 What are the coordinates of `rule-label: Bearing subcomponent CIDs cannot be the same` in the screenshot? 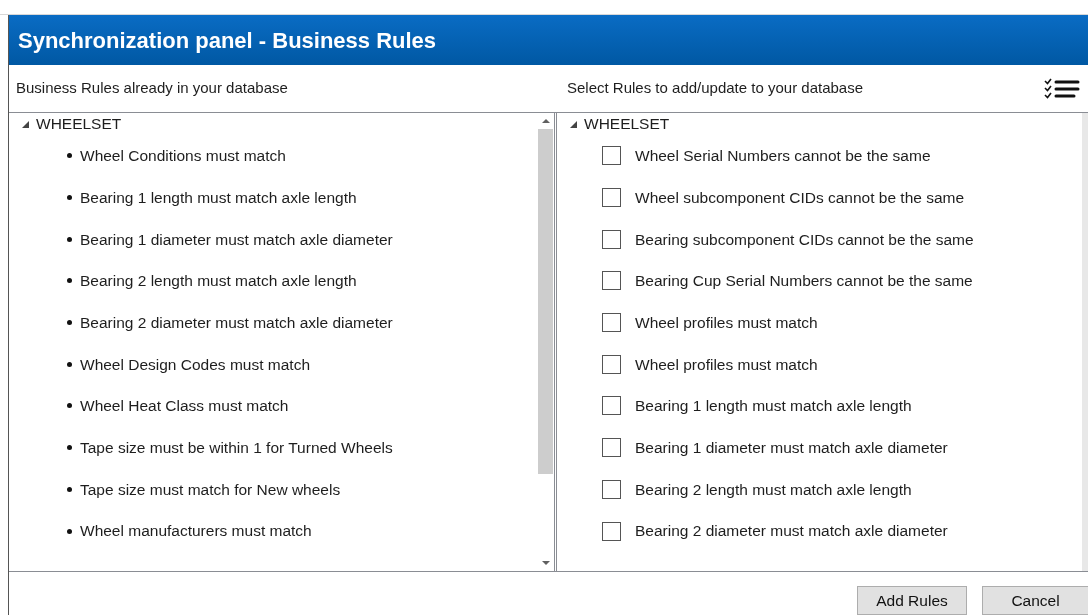 It's located at (804, 239).